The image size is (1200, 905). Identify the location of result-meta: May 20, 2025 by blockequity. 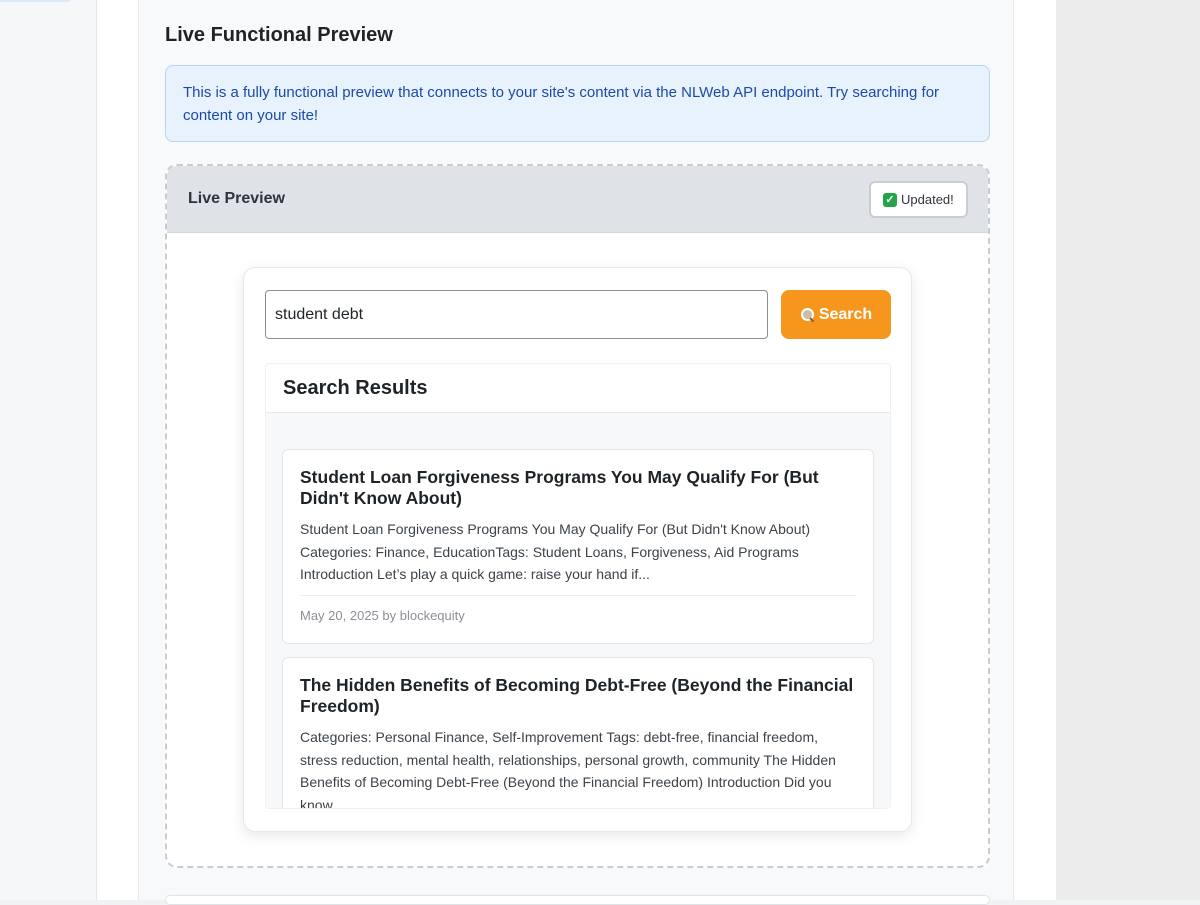
(578, 608).